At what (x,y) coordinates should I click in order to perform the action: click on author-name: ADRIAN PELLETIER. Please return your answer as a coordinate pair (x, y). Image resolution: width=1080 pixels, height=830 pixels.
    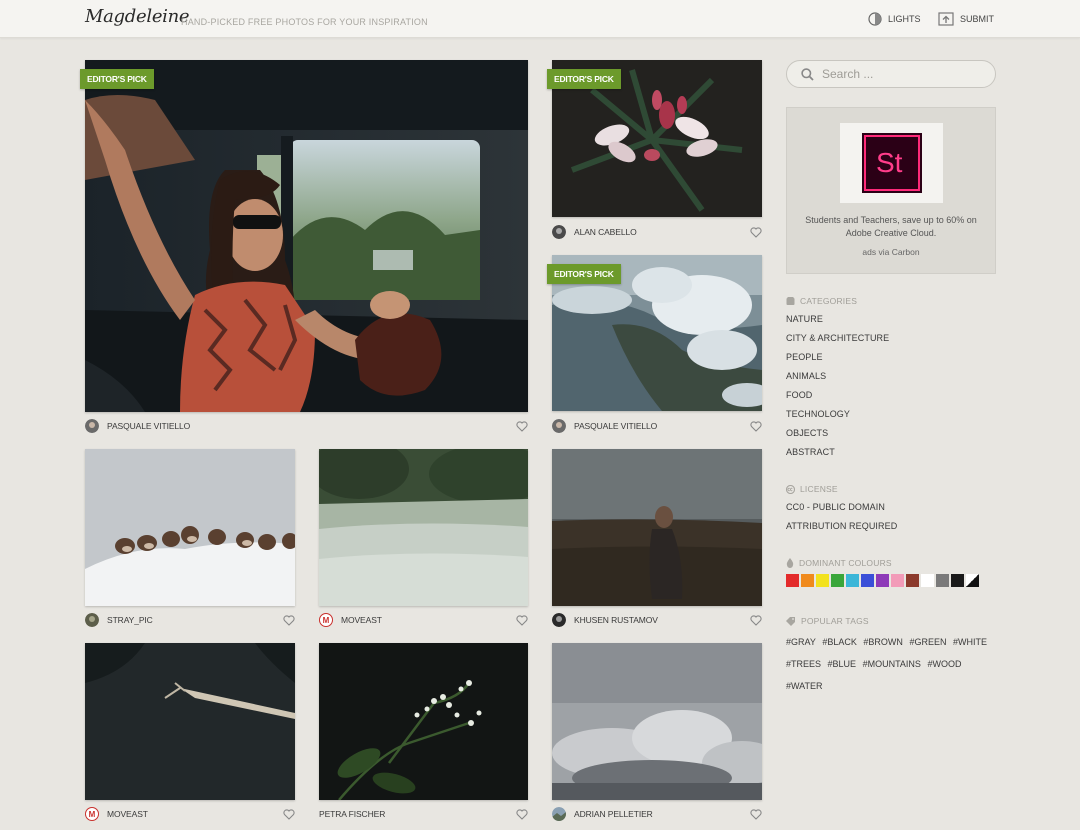
    Looking at the image, I should click on (613, 814).